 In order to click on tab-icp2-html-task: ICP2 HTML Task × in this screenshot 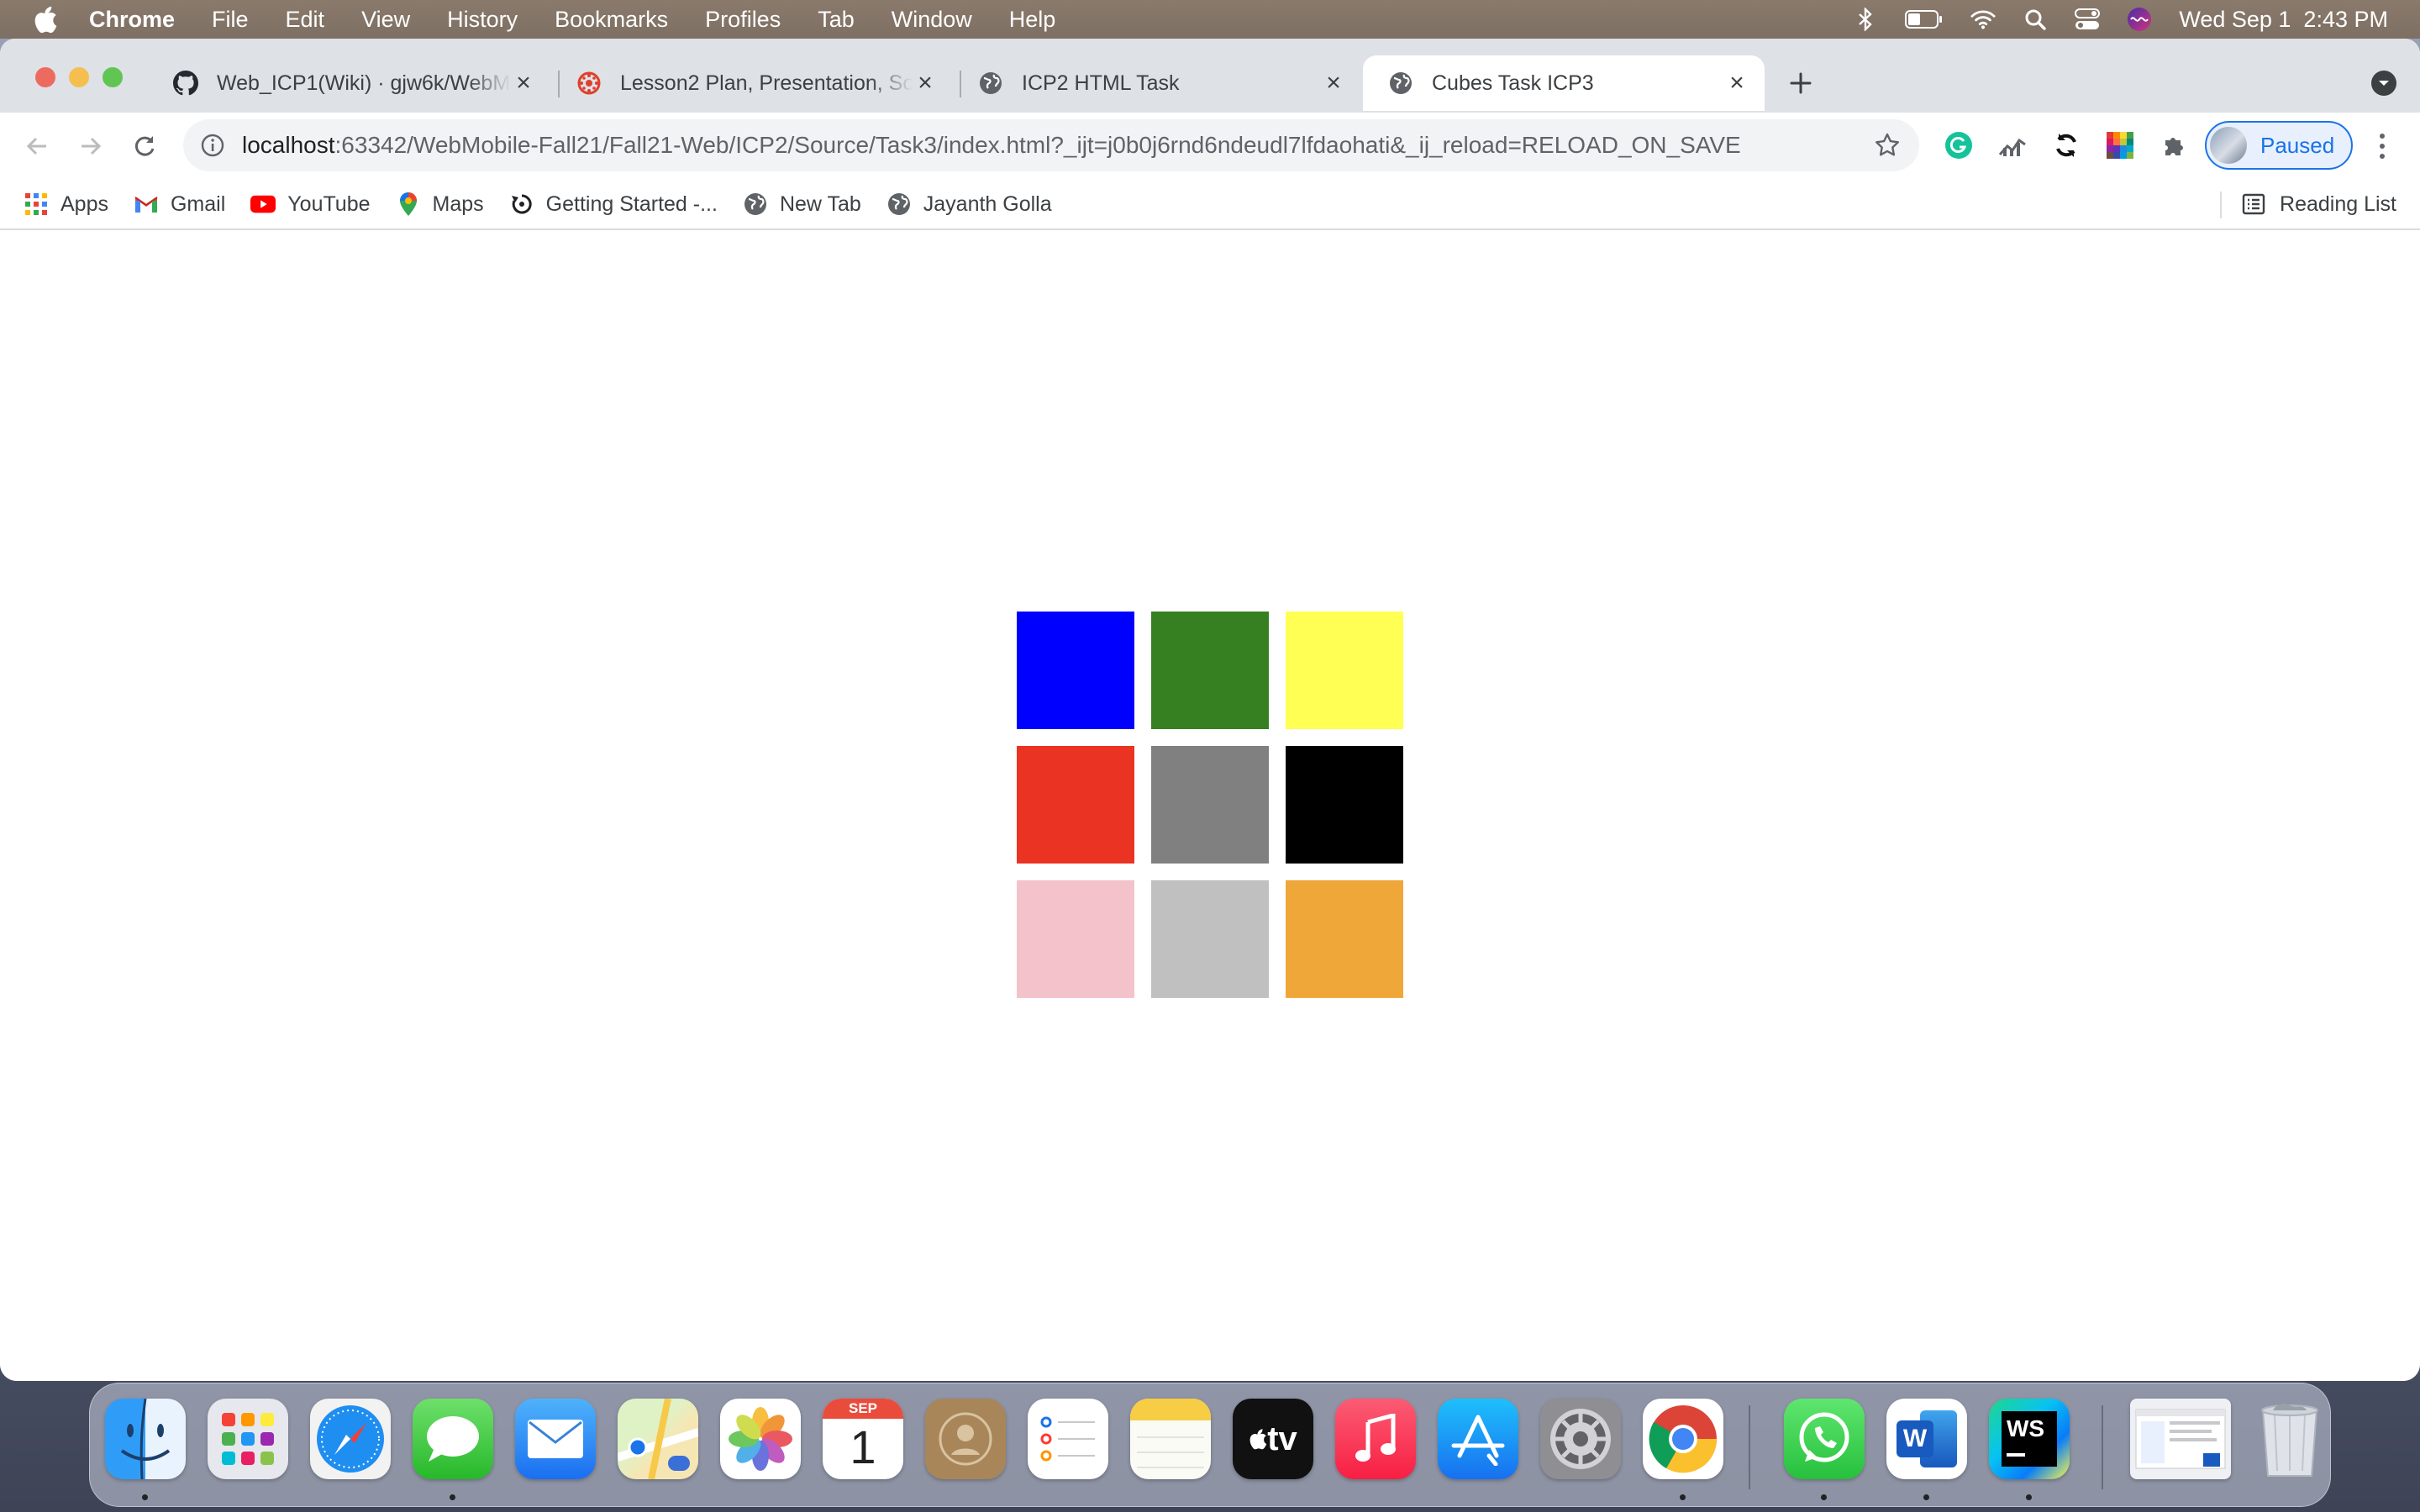, I will do `click(1157, 83)`.